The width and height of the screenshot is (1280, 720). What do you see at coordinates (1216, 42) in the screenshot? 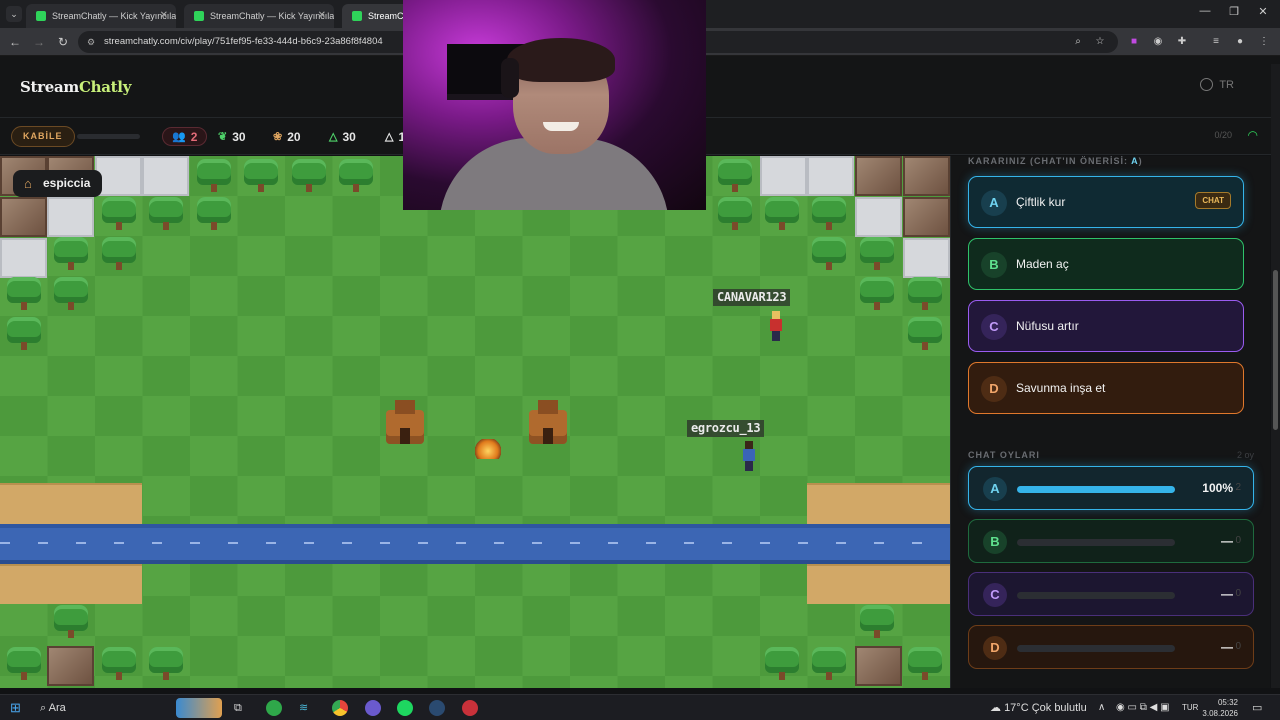
I see `reading-list-icon: ≡` at bounding box center [1216, 42].